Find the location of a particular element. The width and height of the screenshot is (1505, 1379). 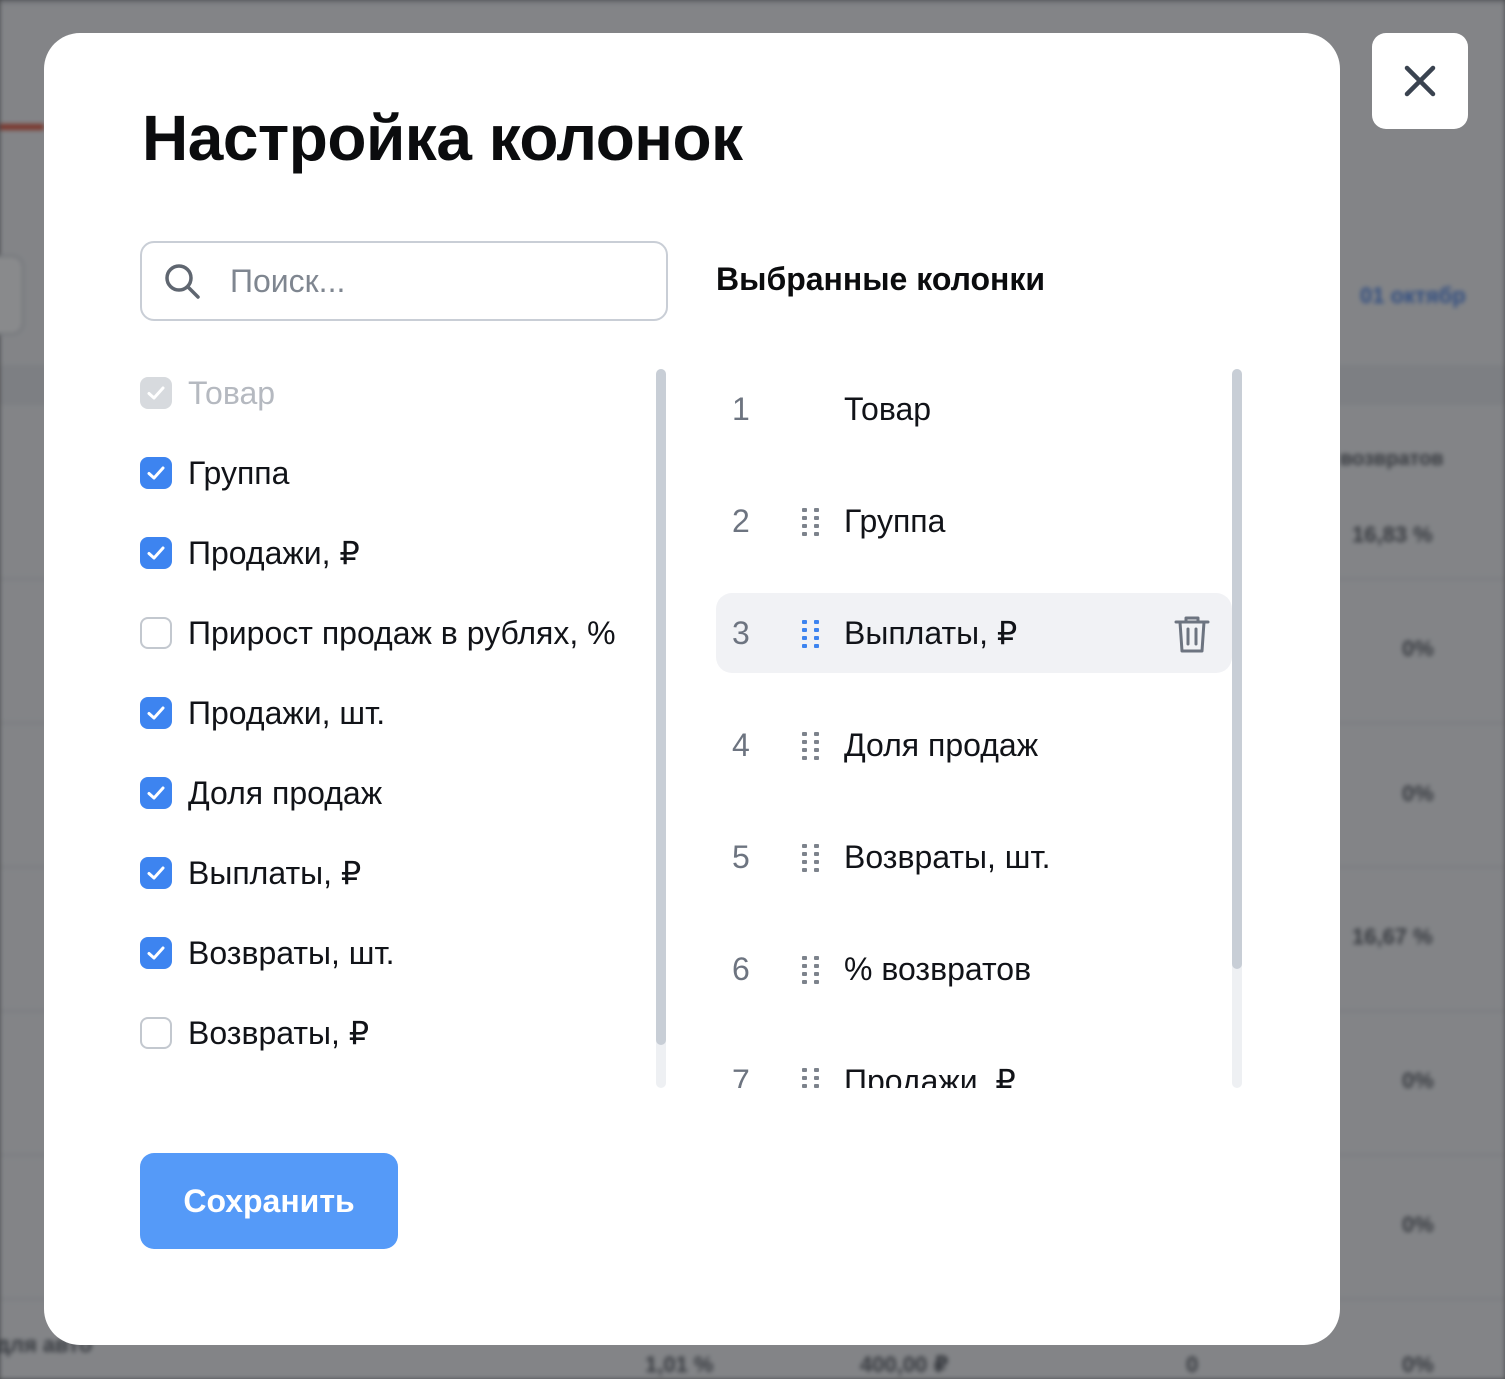

search-field is located at coordinates (404, 281).